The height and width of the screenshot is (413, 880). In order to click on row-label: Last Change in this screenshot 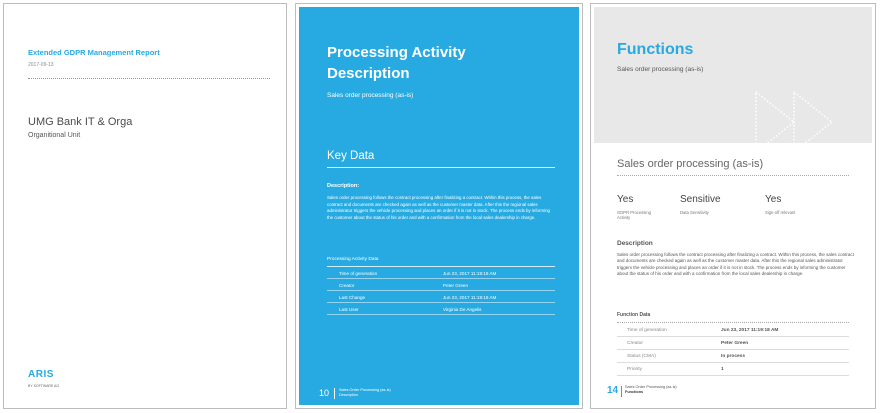, I will do `click(352, 297)`.